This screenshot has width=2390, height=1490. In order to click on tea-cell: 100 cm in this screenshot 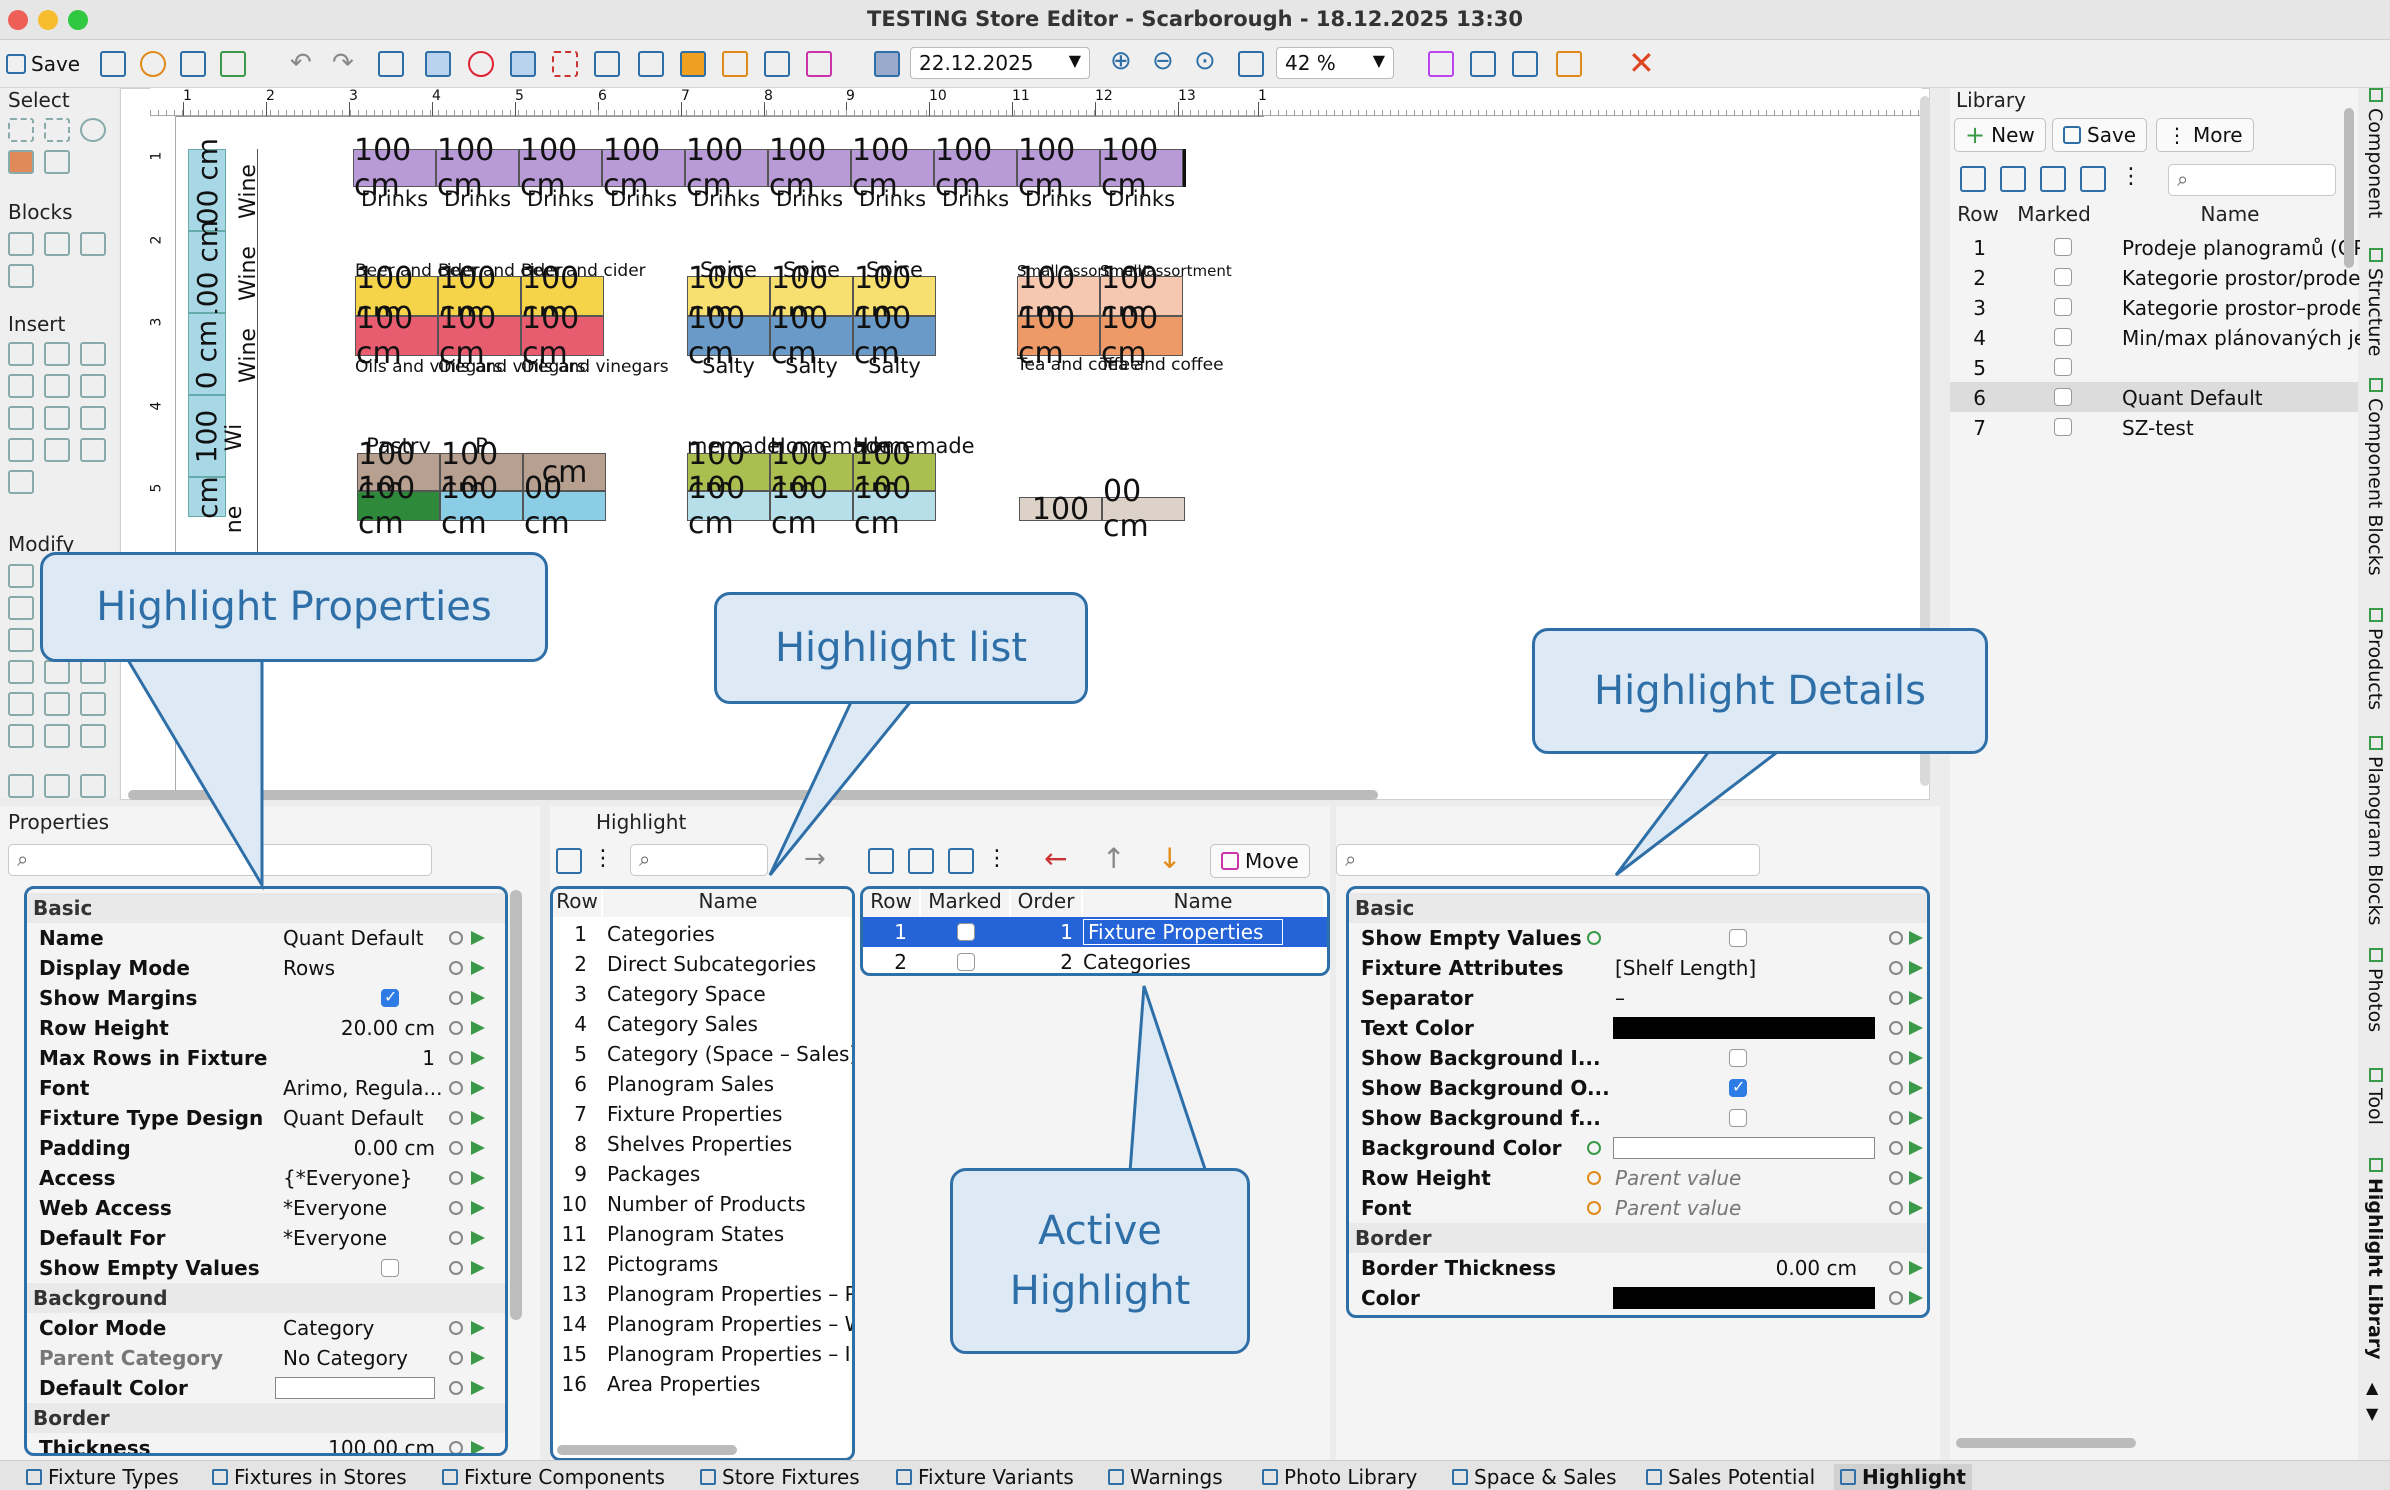, I will do `click(1141, 336)`.